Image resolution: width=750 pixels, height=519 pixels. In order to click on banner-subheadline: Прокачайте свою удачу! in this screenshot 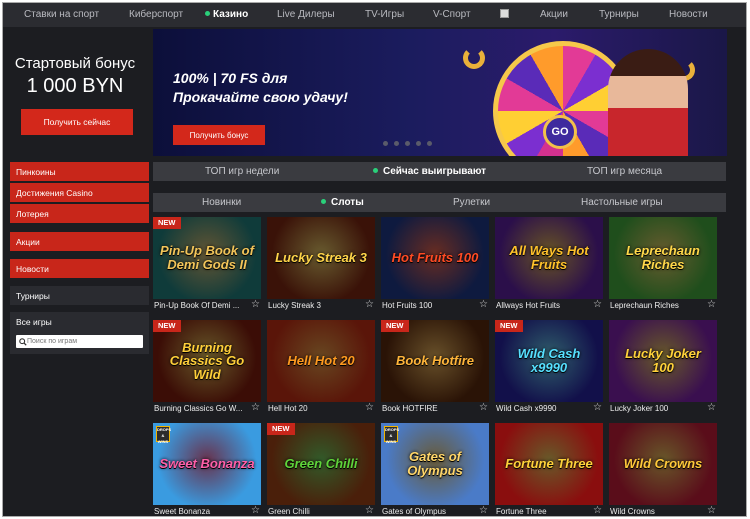, I will do `click(260, 97)`.